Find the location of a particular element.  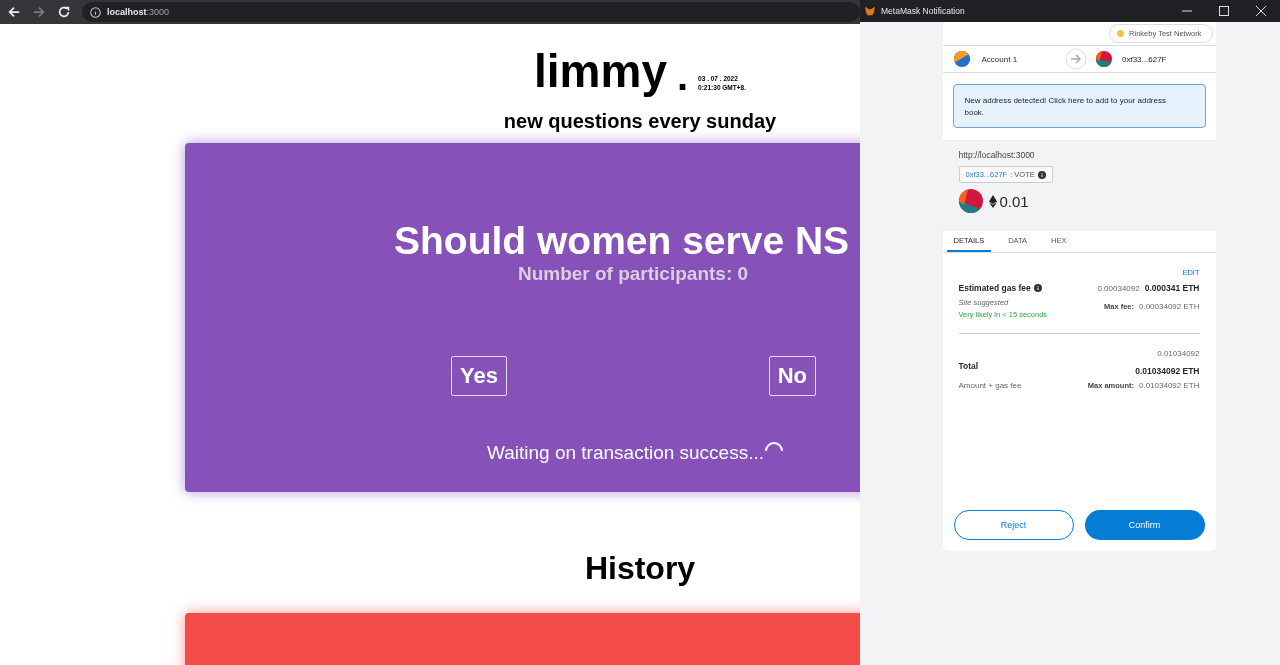

maximize-icon is located at coordinates (1224, 11).